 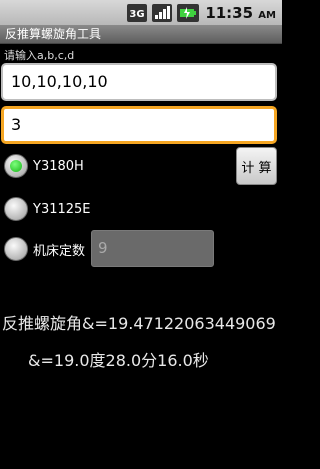 What do you see at coordinates (139, 125) in the screenshot?
I see `second-input: 3` at bounding box center [139, 125].